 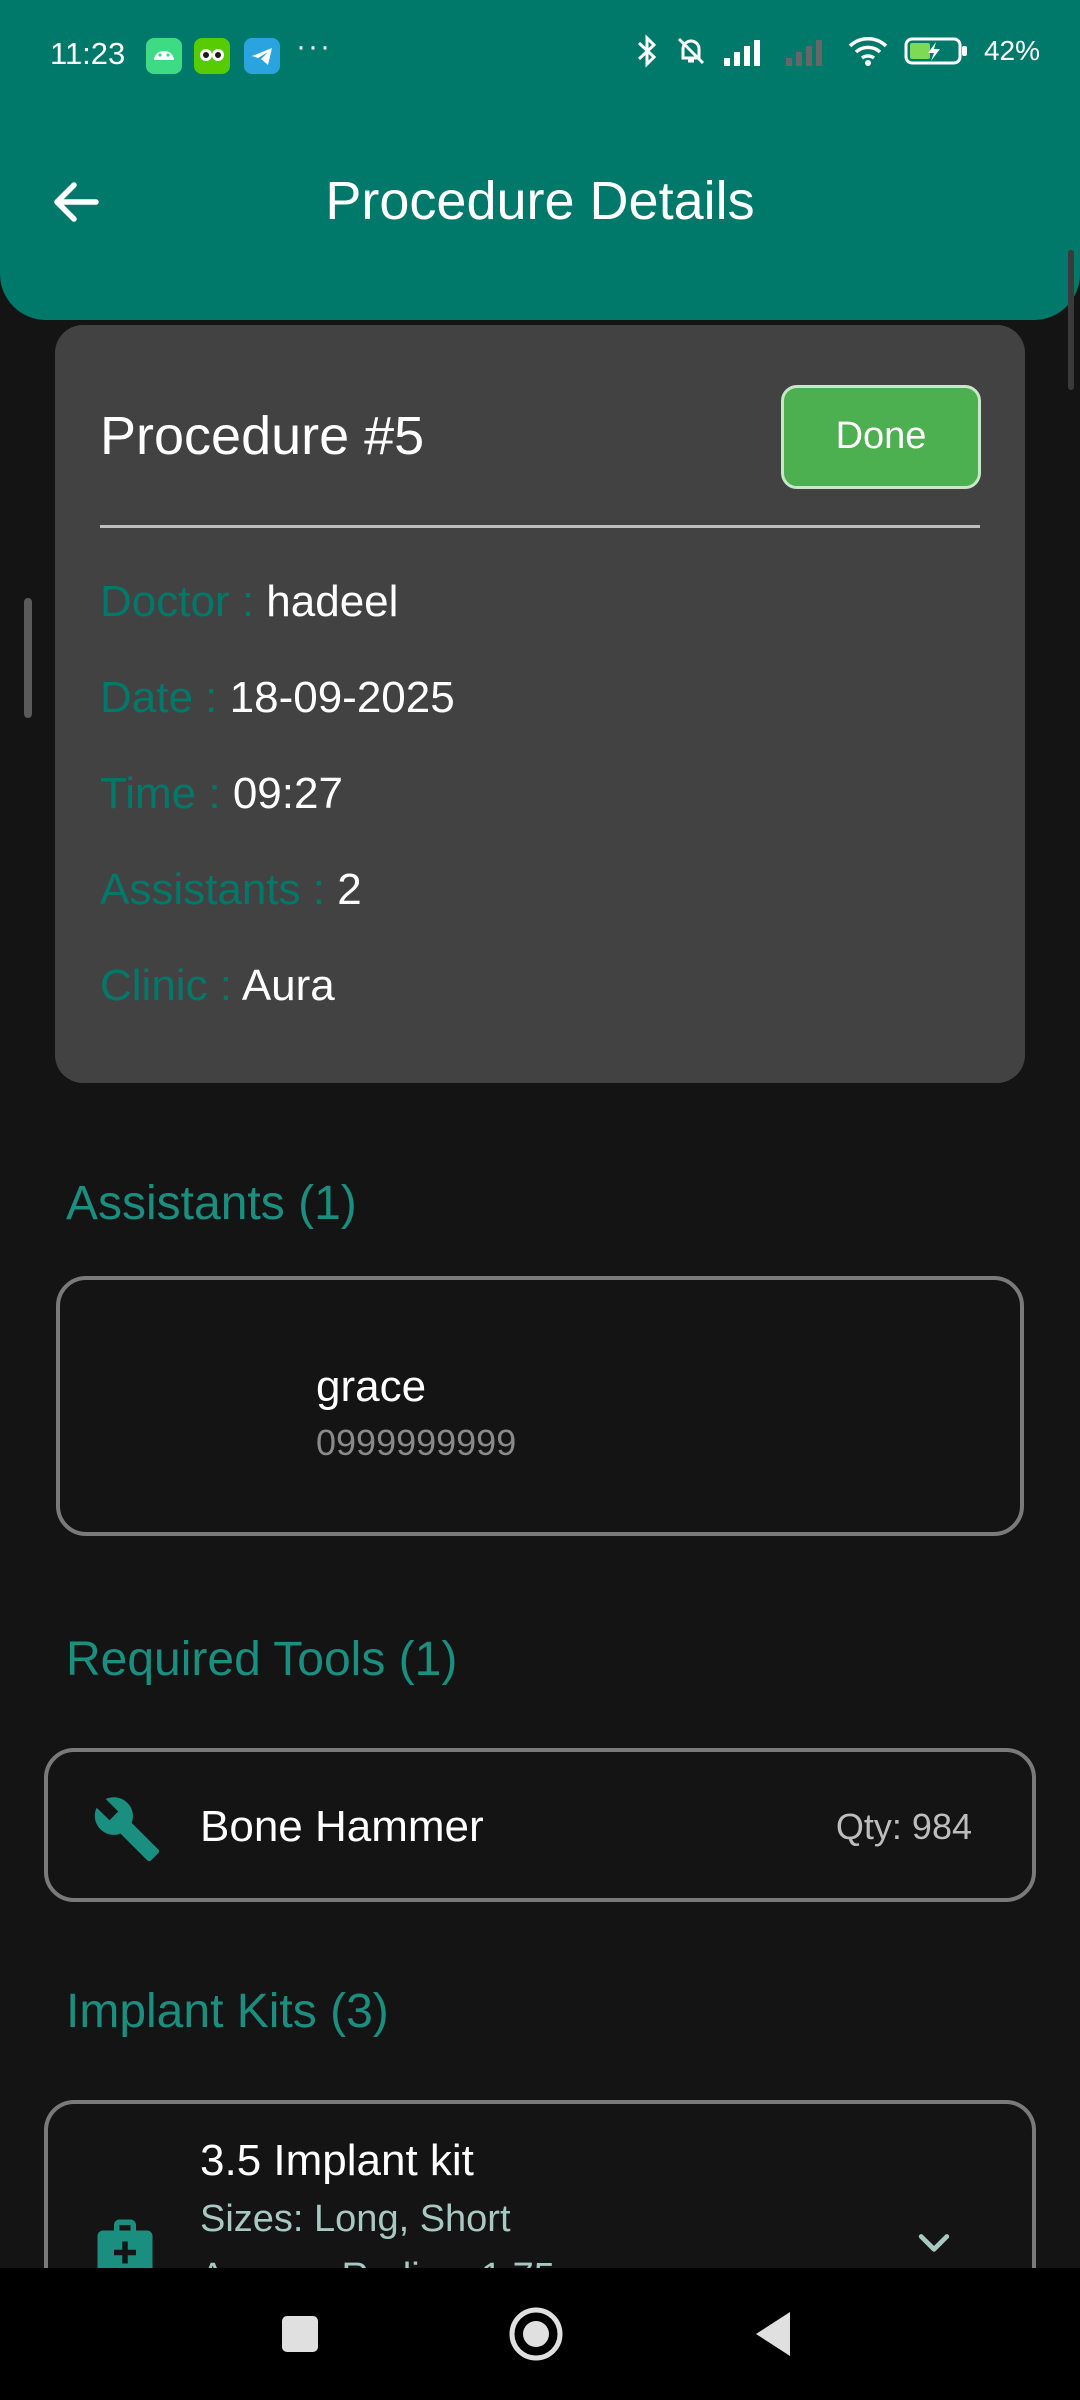 I want to click on page-title: Procedure Details, so click(x=540, y=201).